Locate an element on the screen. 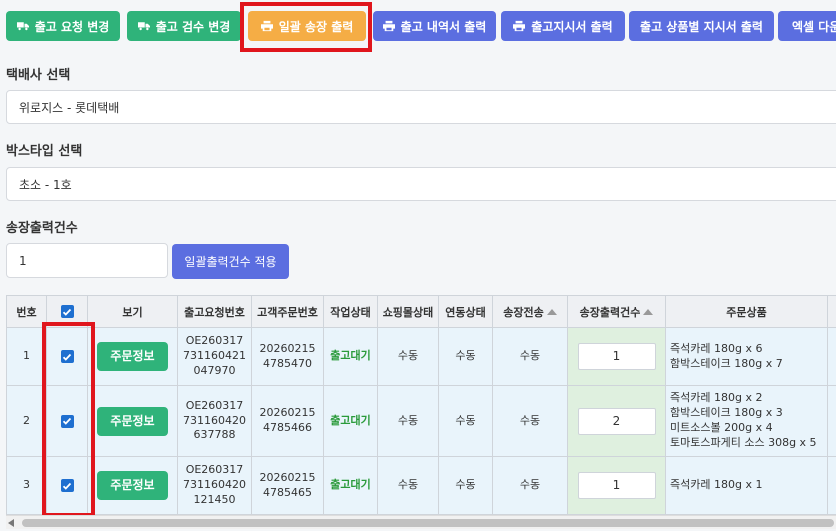 The image size is (836, 531). header-extra is located at coordinates (832, 311).